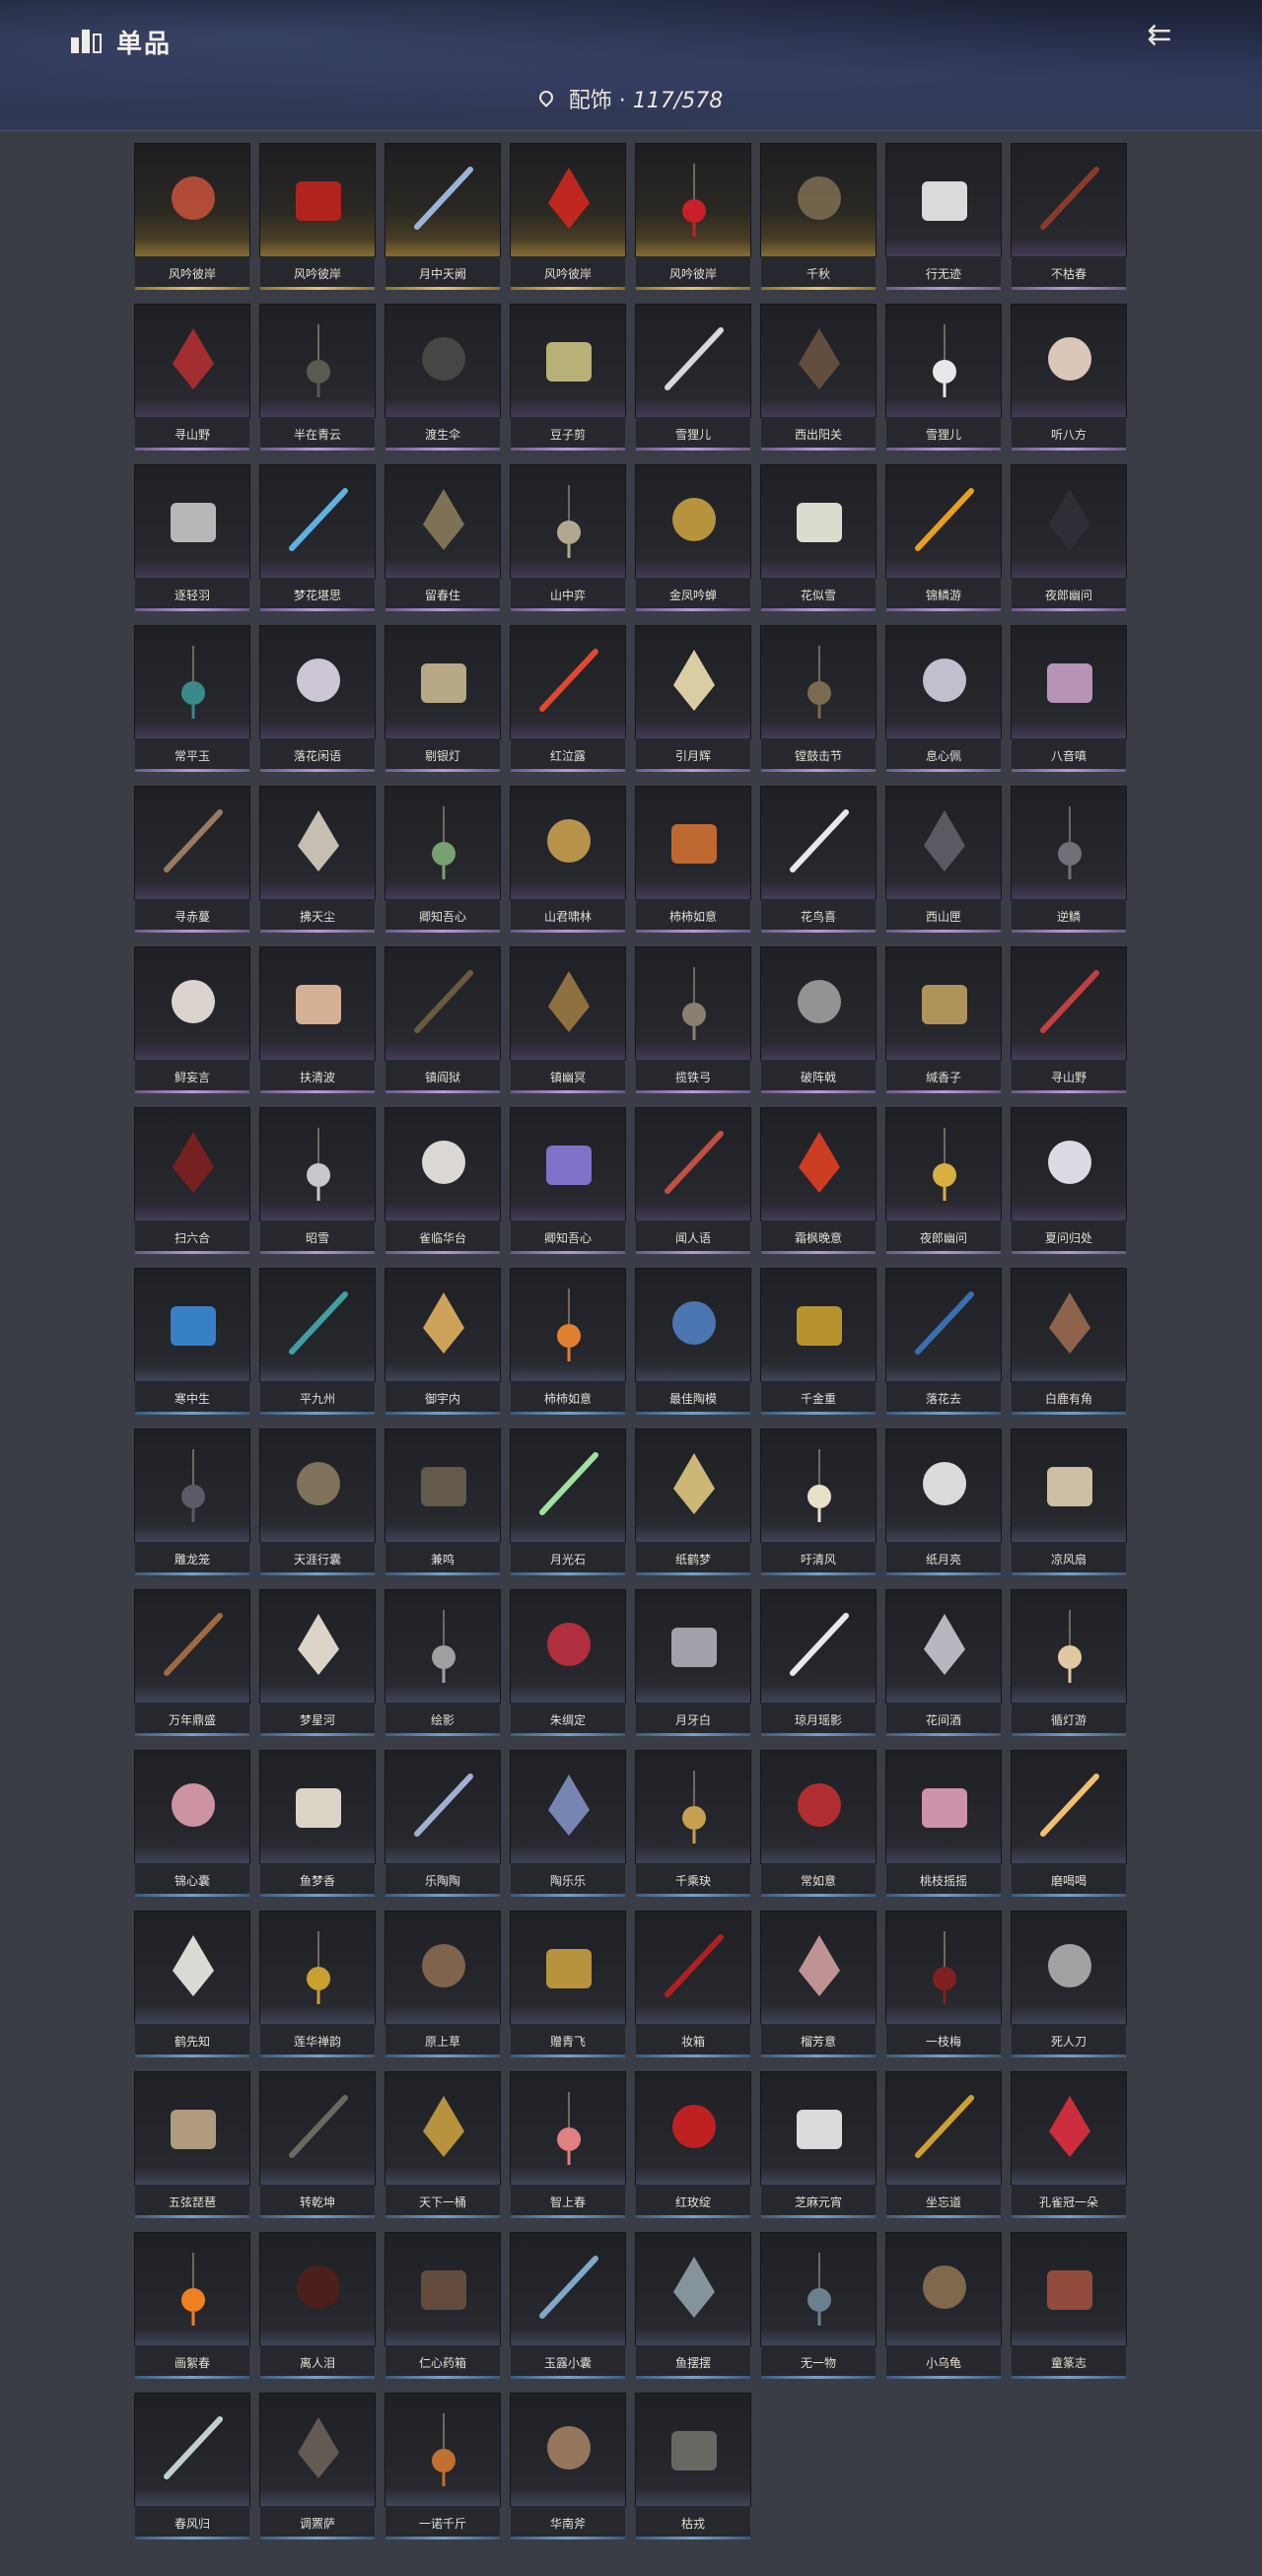 This screenshot has height=2576, width=1262. What do you see at coordinates (944, 859) in the screenshot?
I see `item-card: 西山匣` at bounding box center [944, 859].